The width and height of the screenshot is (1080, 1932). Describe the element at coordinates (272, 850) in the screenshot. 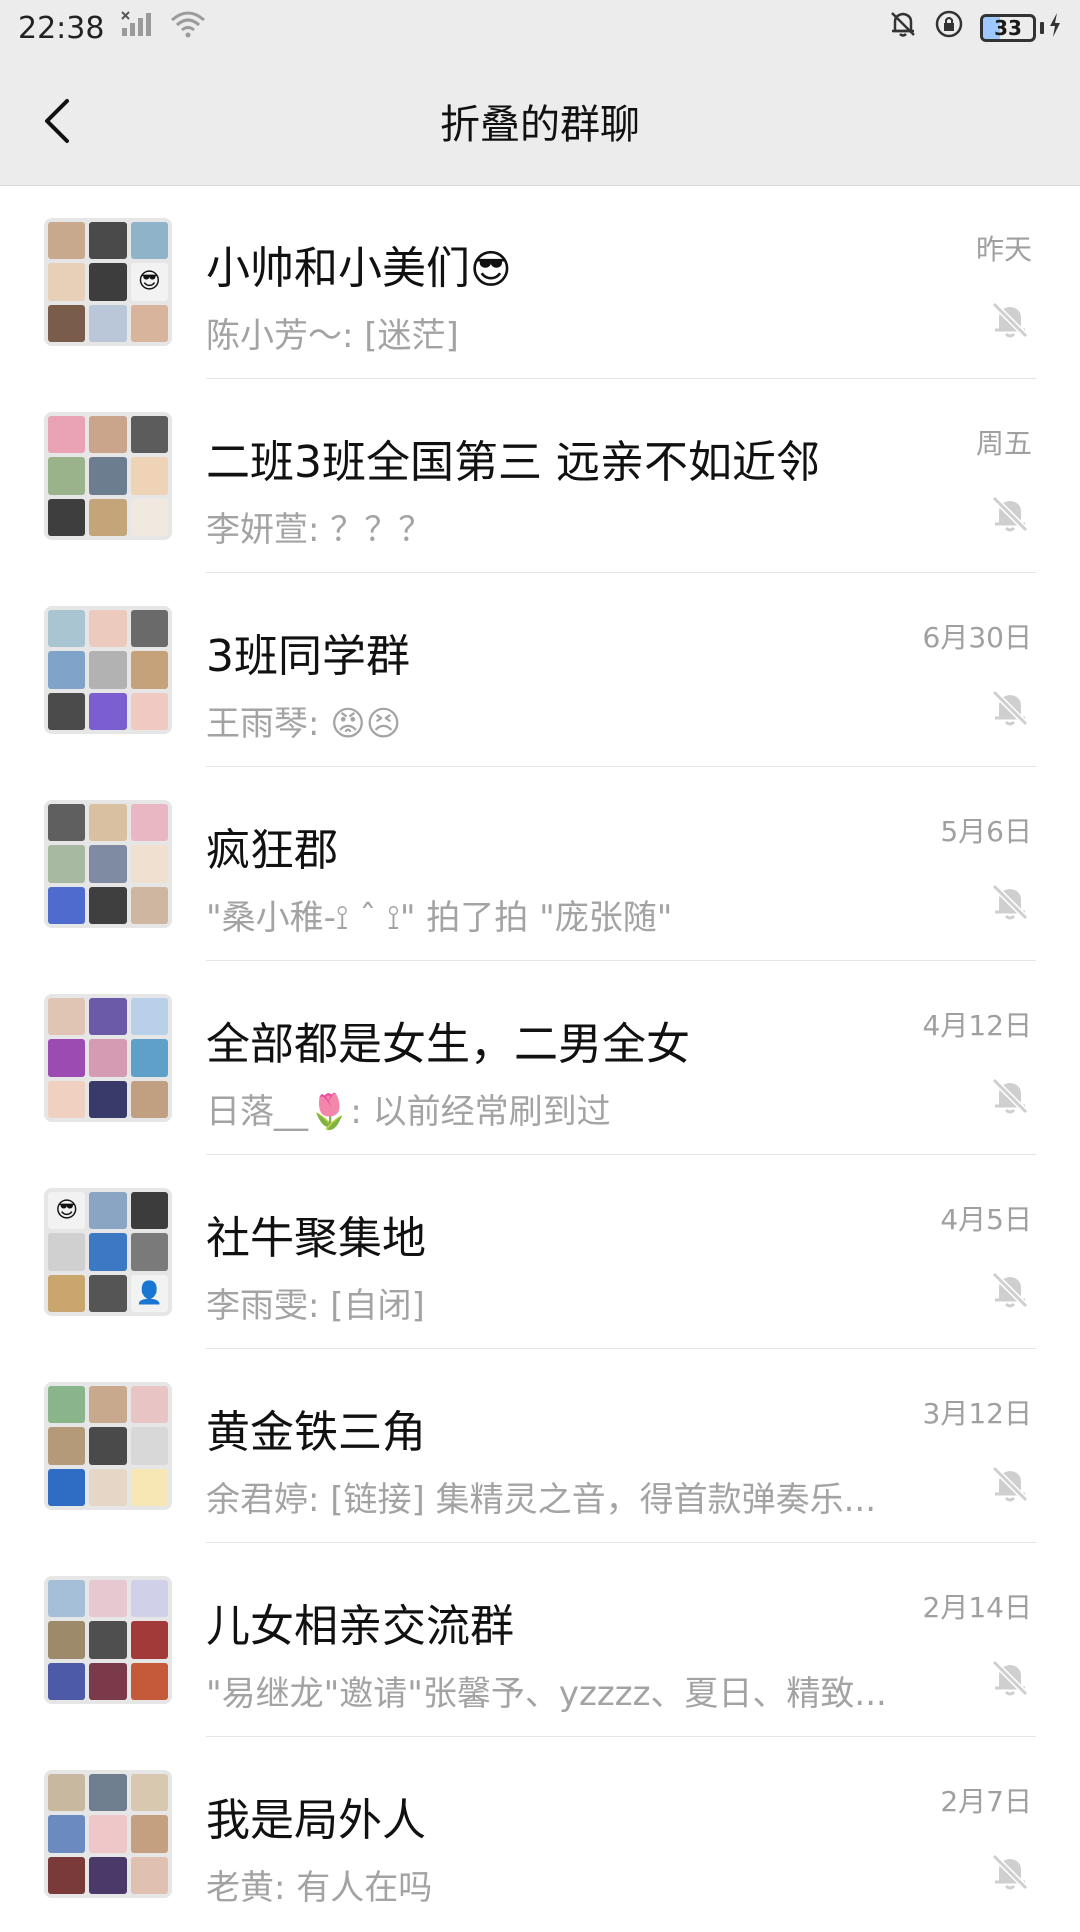

I see `group-name-text: 疯狂郡` at that location.